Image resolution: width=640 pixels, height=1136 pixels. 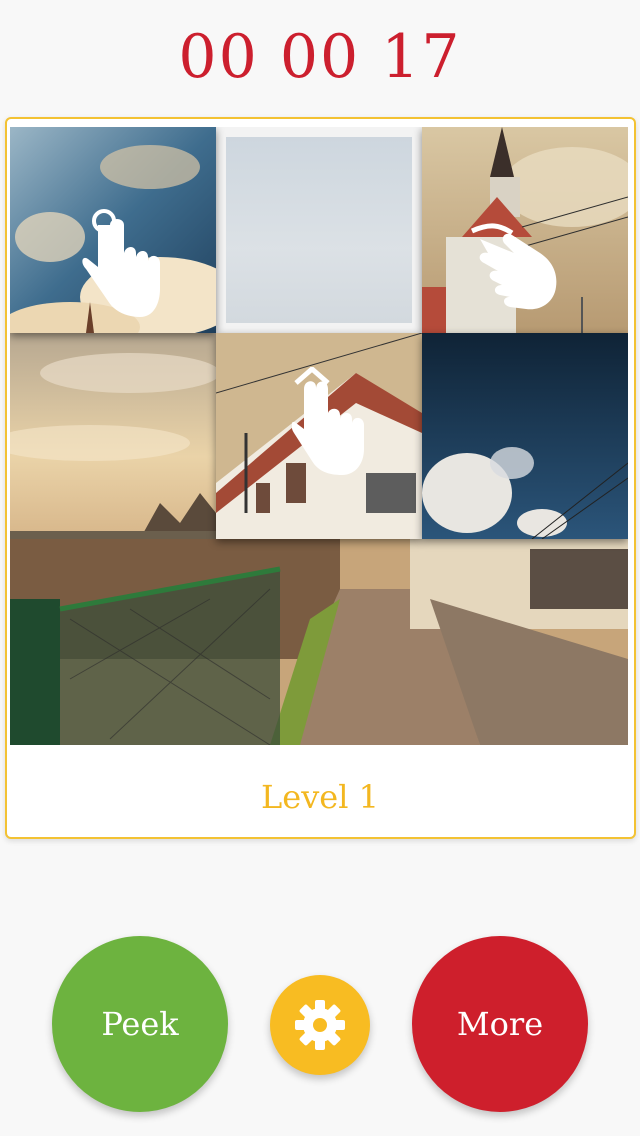 What do you see at coordinates (319, 230) in the screenshot?
I see `empty-slot` at bounding box center [319, 230].